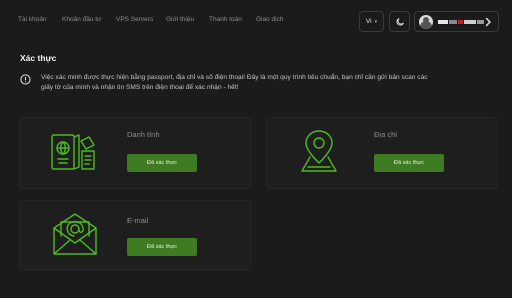  What do you see at coordinates (162, 163) in the screenshot?
I see `identity-verified-button: Đã xác thực` at bounding box center [162, 163].